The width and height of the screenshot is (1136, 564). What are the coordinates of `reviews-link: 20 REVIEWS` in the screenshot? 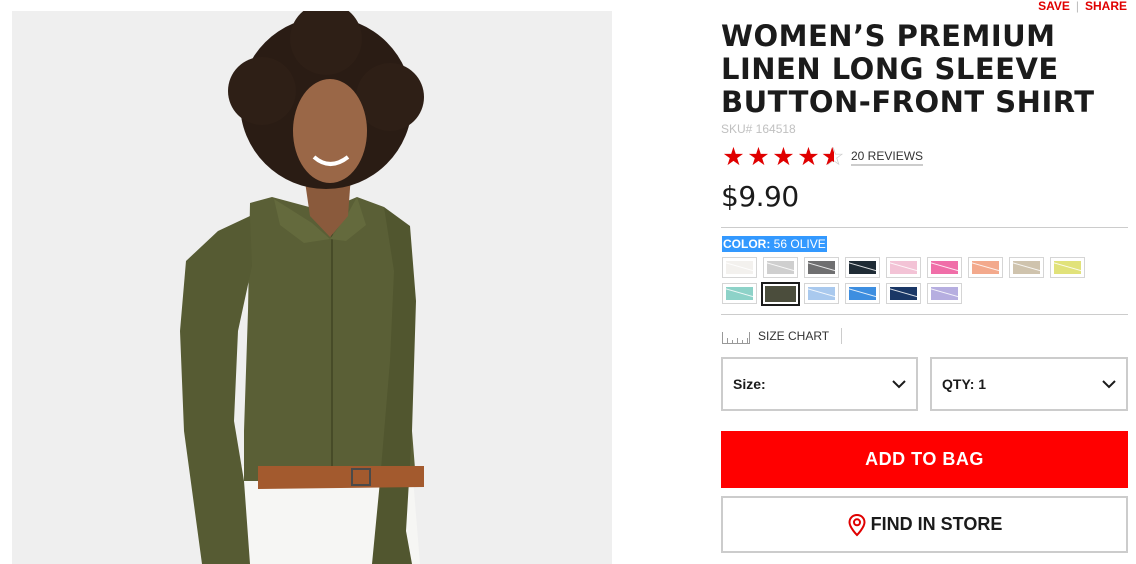 It's located at (887, 157).